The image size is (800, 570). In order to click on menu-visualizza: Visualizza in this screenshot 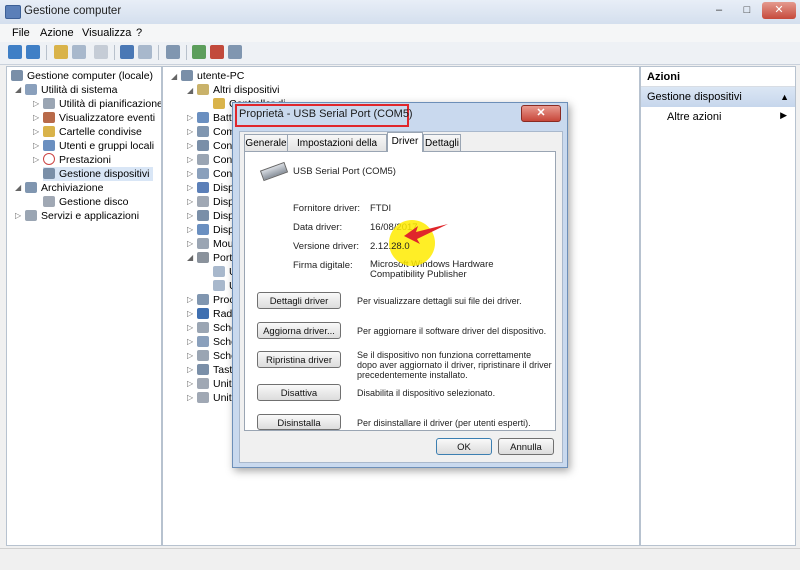, I will do `click(106, 33)`.